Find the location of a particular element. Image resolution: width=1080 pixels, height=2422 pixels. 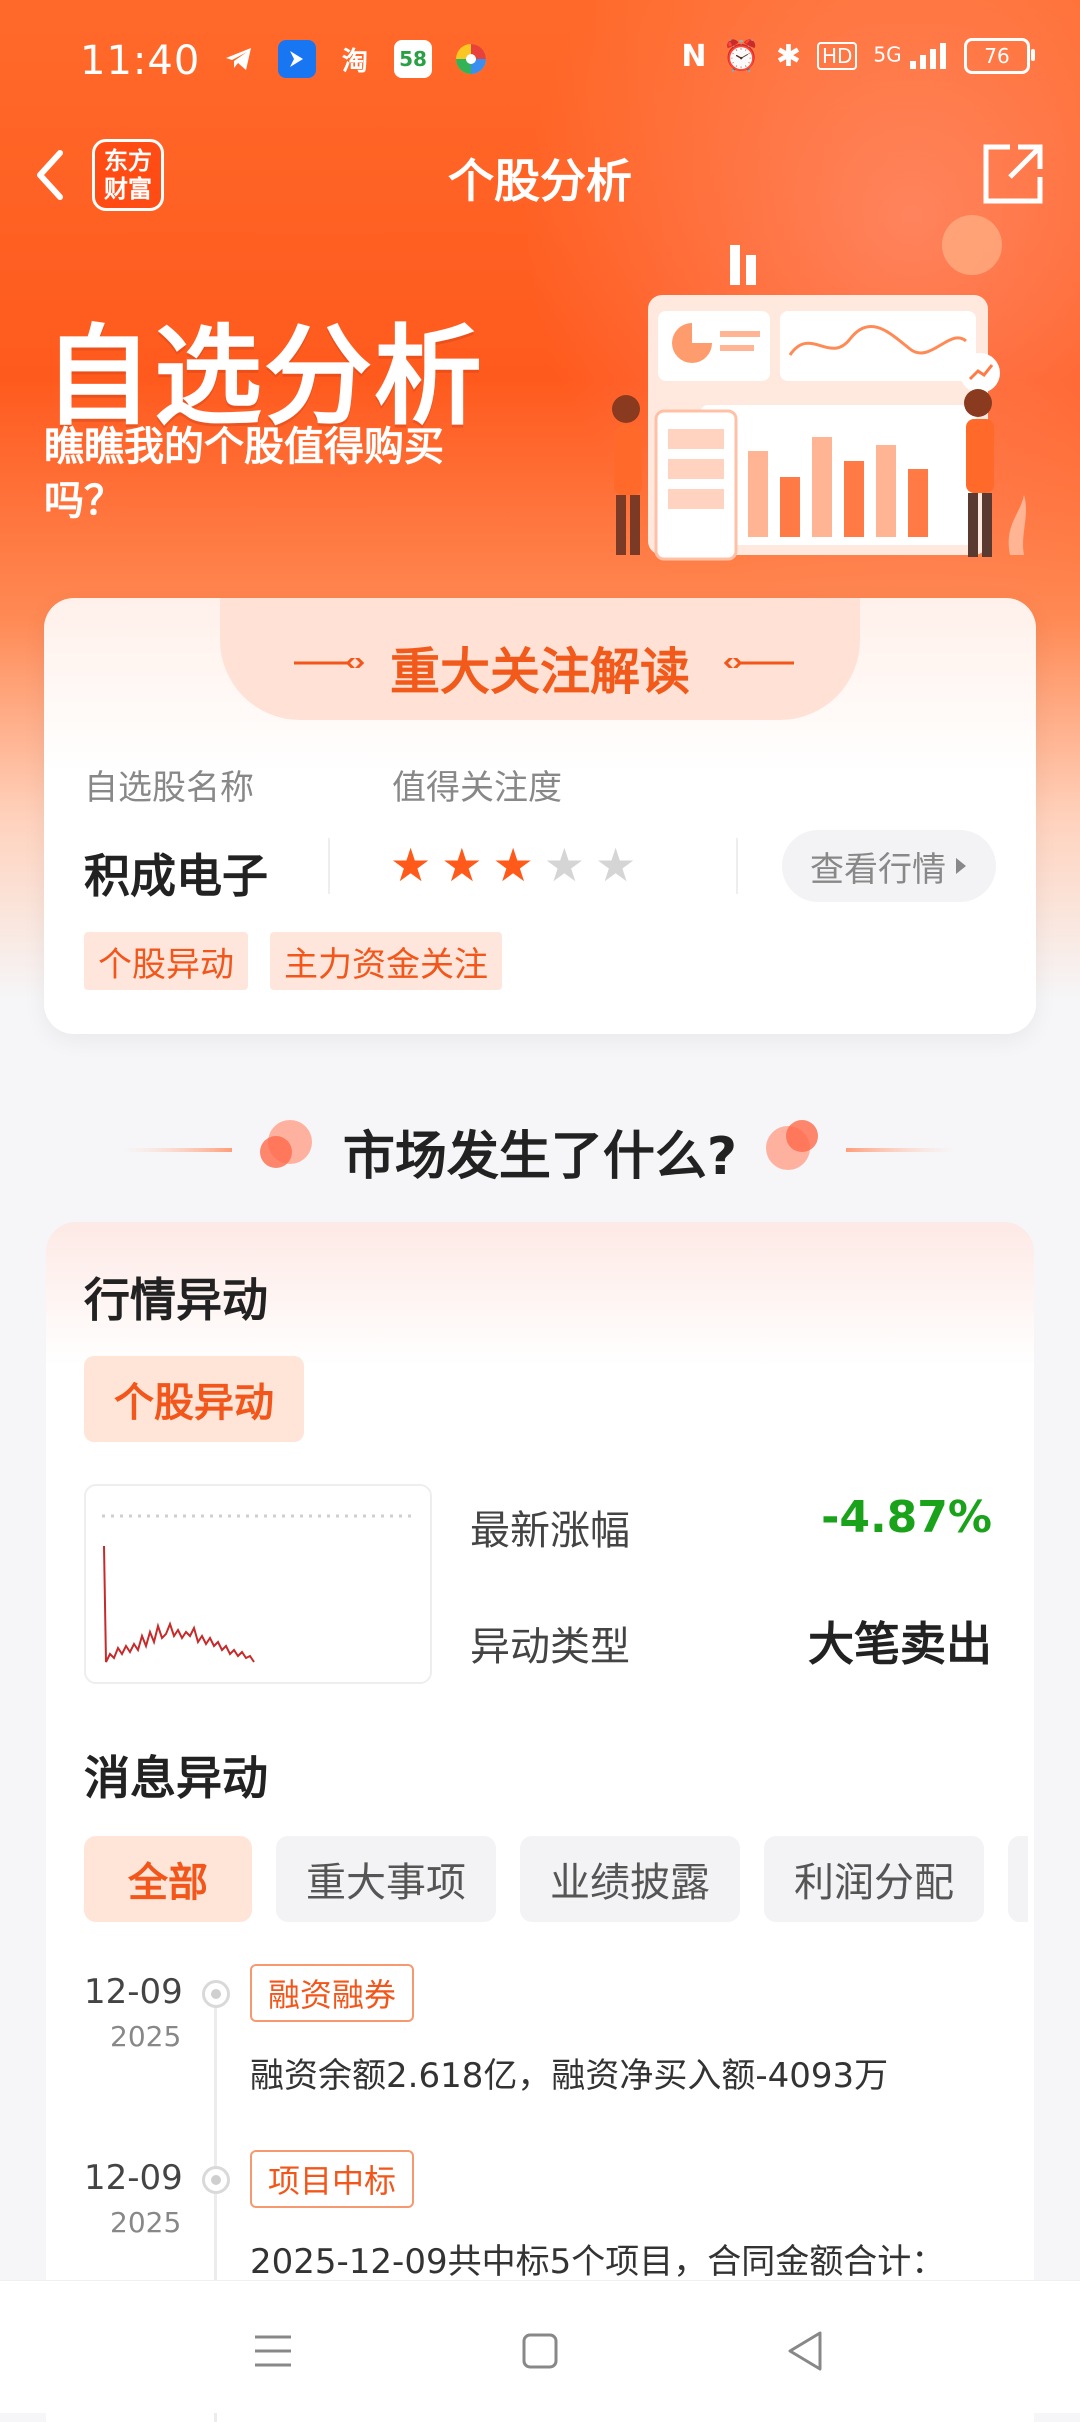

caret-right-icon is located at coordinates (961, 866).